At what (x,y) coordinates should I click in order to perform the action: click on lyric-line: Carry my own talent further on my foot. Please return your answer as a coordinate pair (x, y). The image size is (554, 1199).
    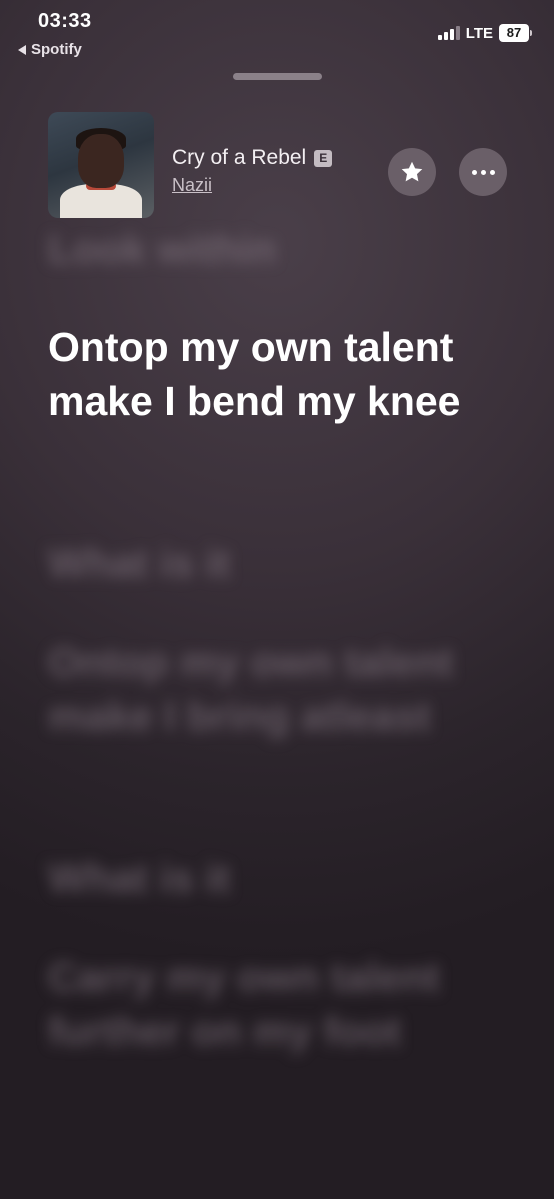
    Looking at the image, I should click on (278, 1004).